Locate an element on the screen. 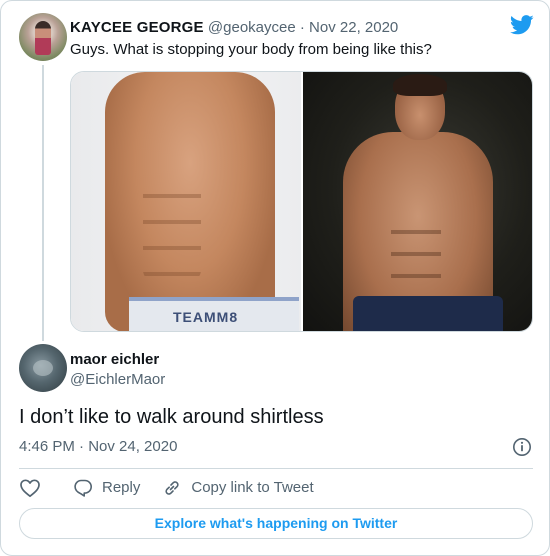  like-button is located at coordinates (30, 488).